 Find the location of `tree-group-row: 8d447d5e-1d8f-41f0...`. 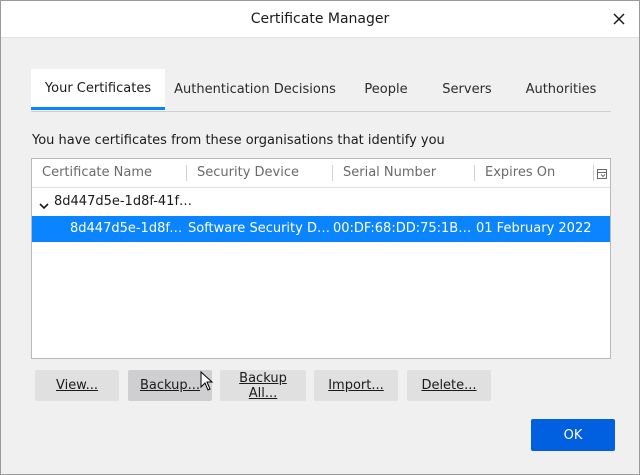

tree-group-row: 8d447d5e-1d8f-41f0... is located at coordinates (321, 202).